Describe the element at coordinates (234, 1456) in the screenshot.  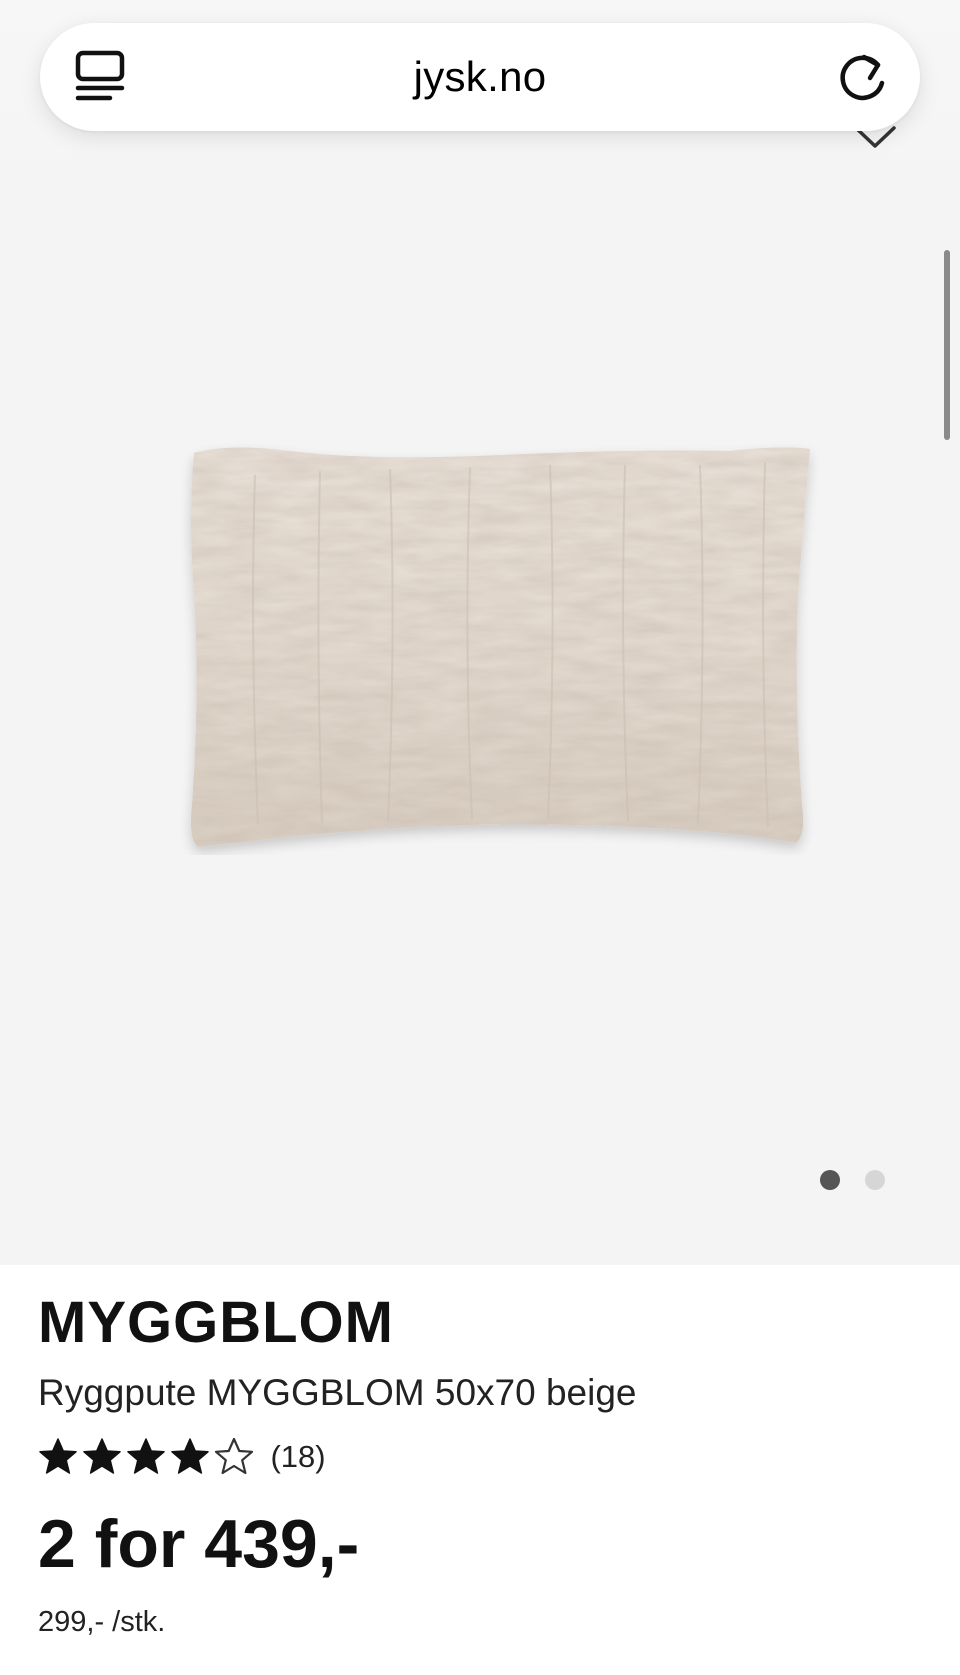
I see `star-empty-icon` at that location.